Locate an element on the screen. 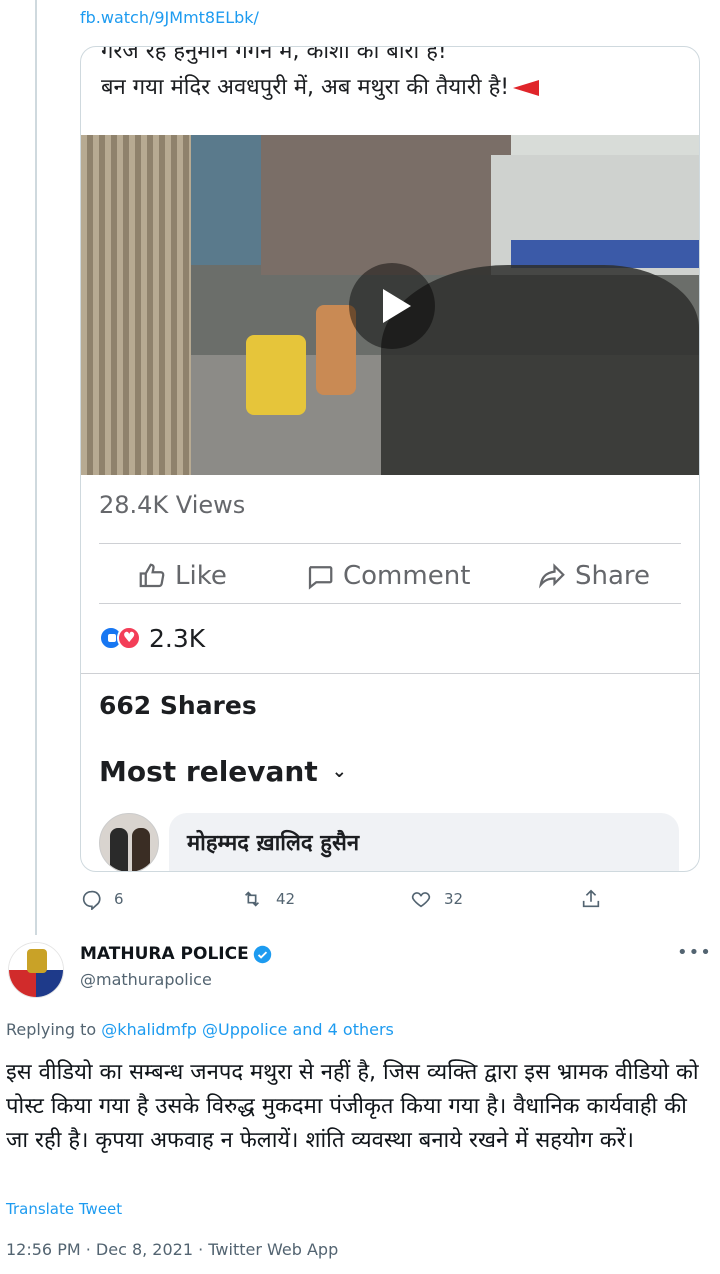  reactions-summary: 2.3K is located at coordinates (152, 638).